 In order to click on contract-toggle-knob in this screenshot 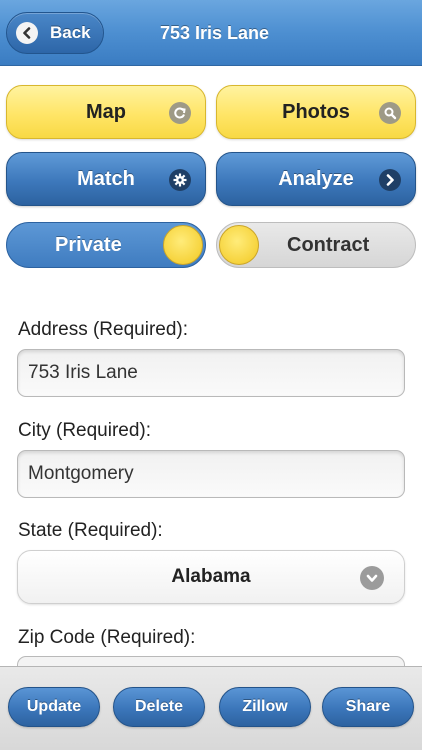, I will do `click(239, 245)`.